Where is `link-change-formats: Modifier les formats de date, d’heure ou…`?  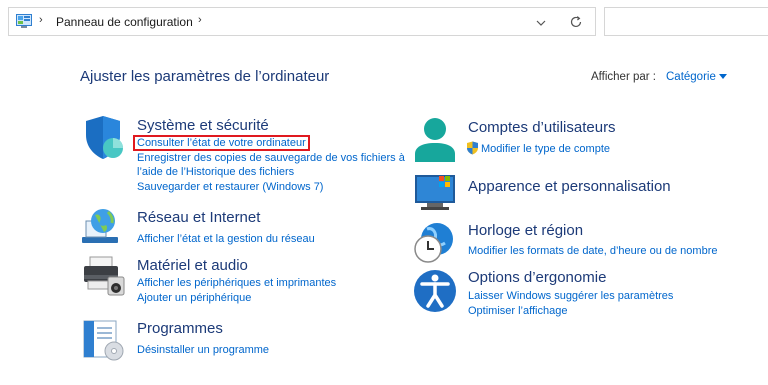 link-change-formats: Modifier les formats de date, d’heure ou… is located at coordinates (592, 251).